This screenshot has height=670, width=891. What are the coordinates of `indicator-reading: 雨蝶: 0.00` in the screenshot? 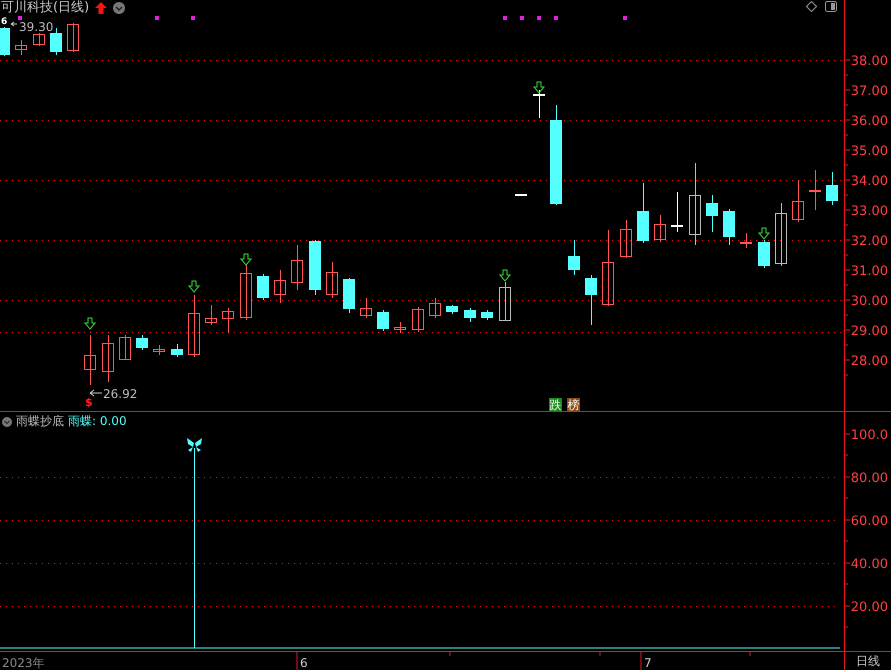 It's located at (97, 421).